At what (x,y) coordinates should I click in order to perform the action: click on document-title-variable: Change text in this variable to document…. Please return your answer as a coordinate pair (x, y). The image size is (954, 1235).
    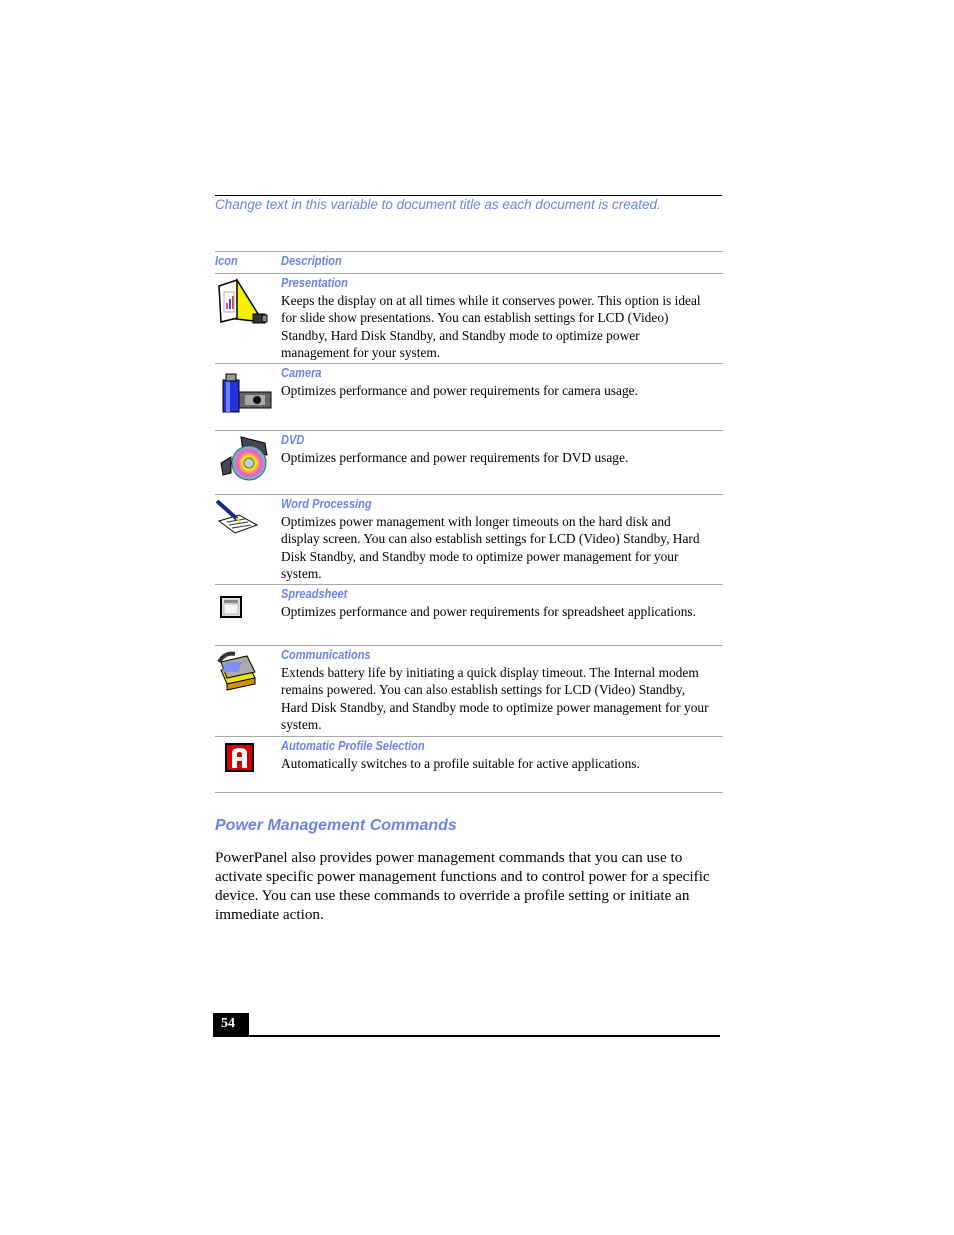
    Looking at the image, I should click on (438, 204).